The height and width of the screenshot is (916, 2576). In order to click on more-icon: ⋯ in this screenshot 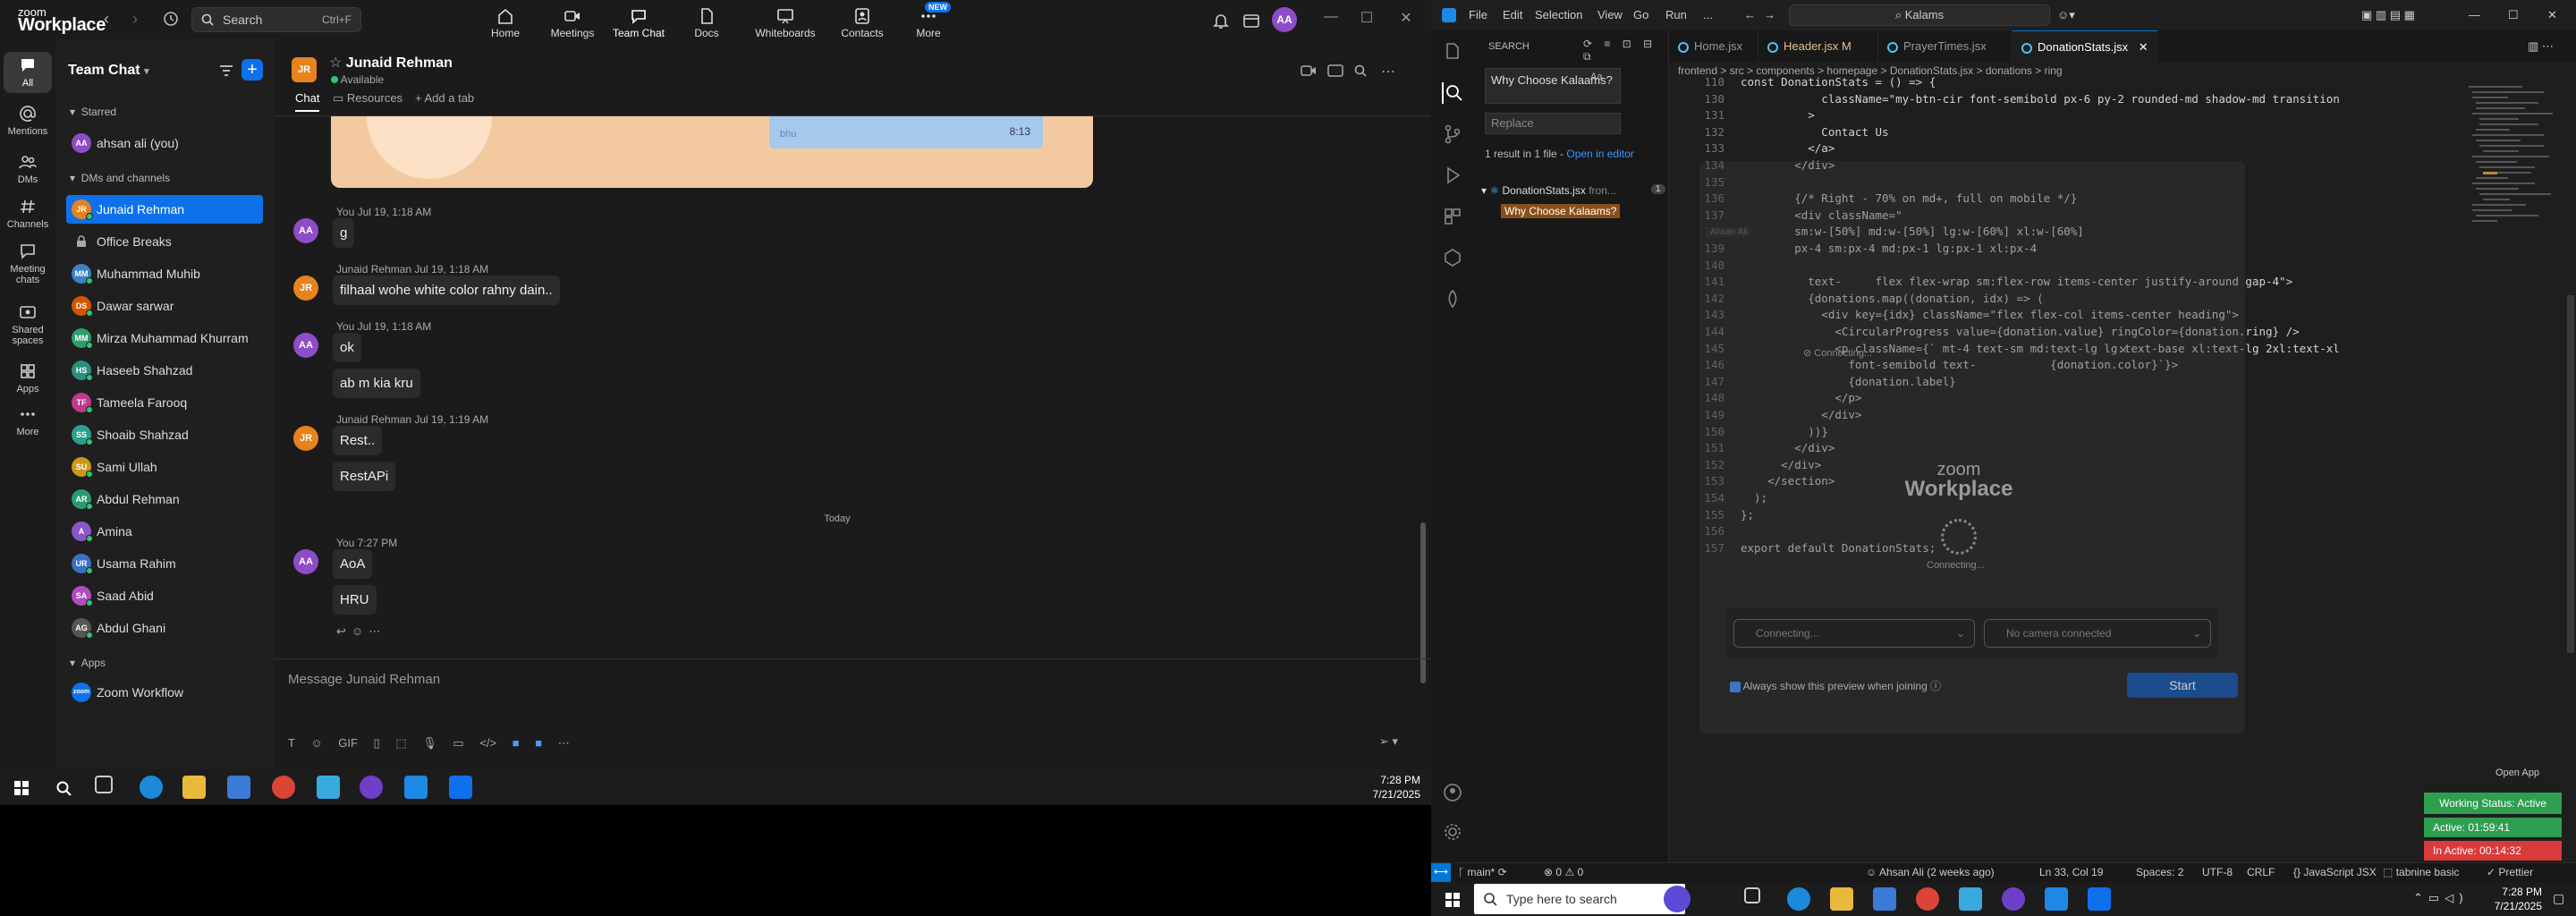, I will do `click(377, 631)`.